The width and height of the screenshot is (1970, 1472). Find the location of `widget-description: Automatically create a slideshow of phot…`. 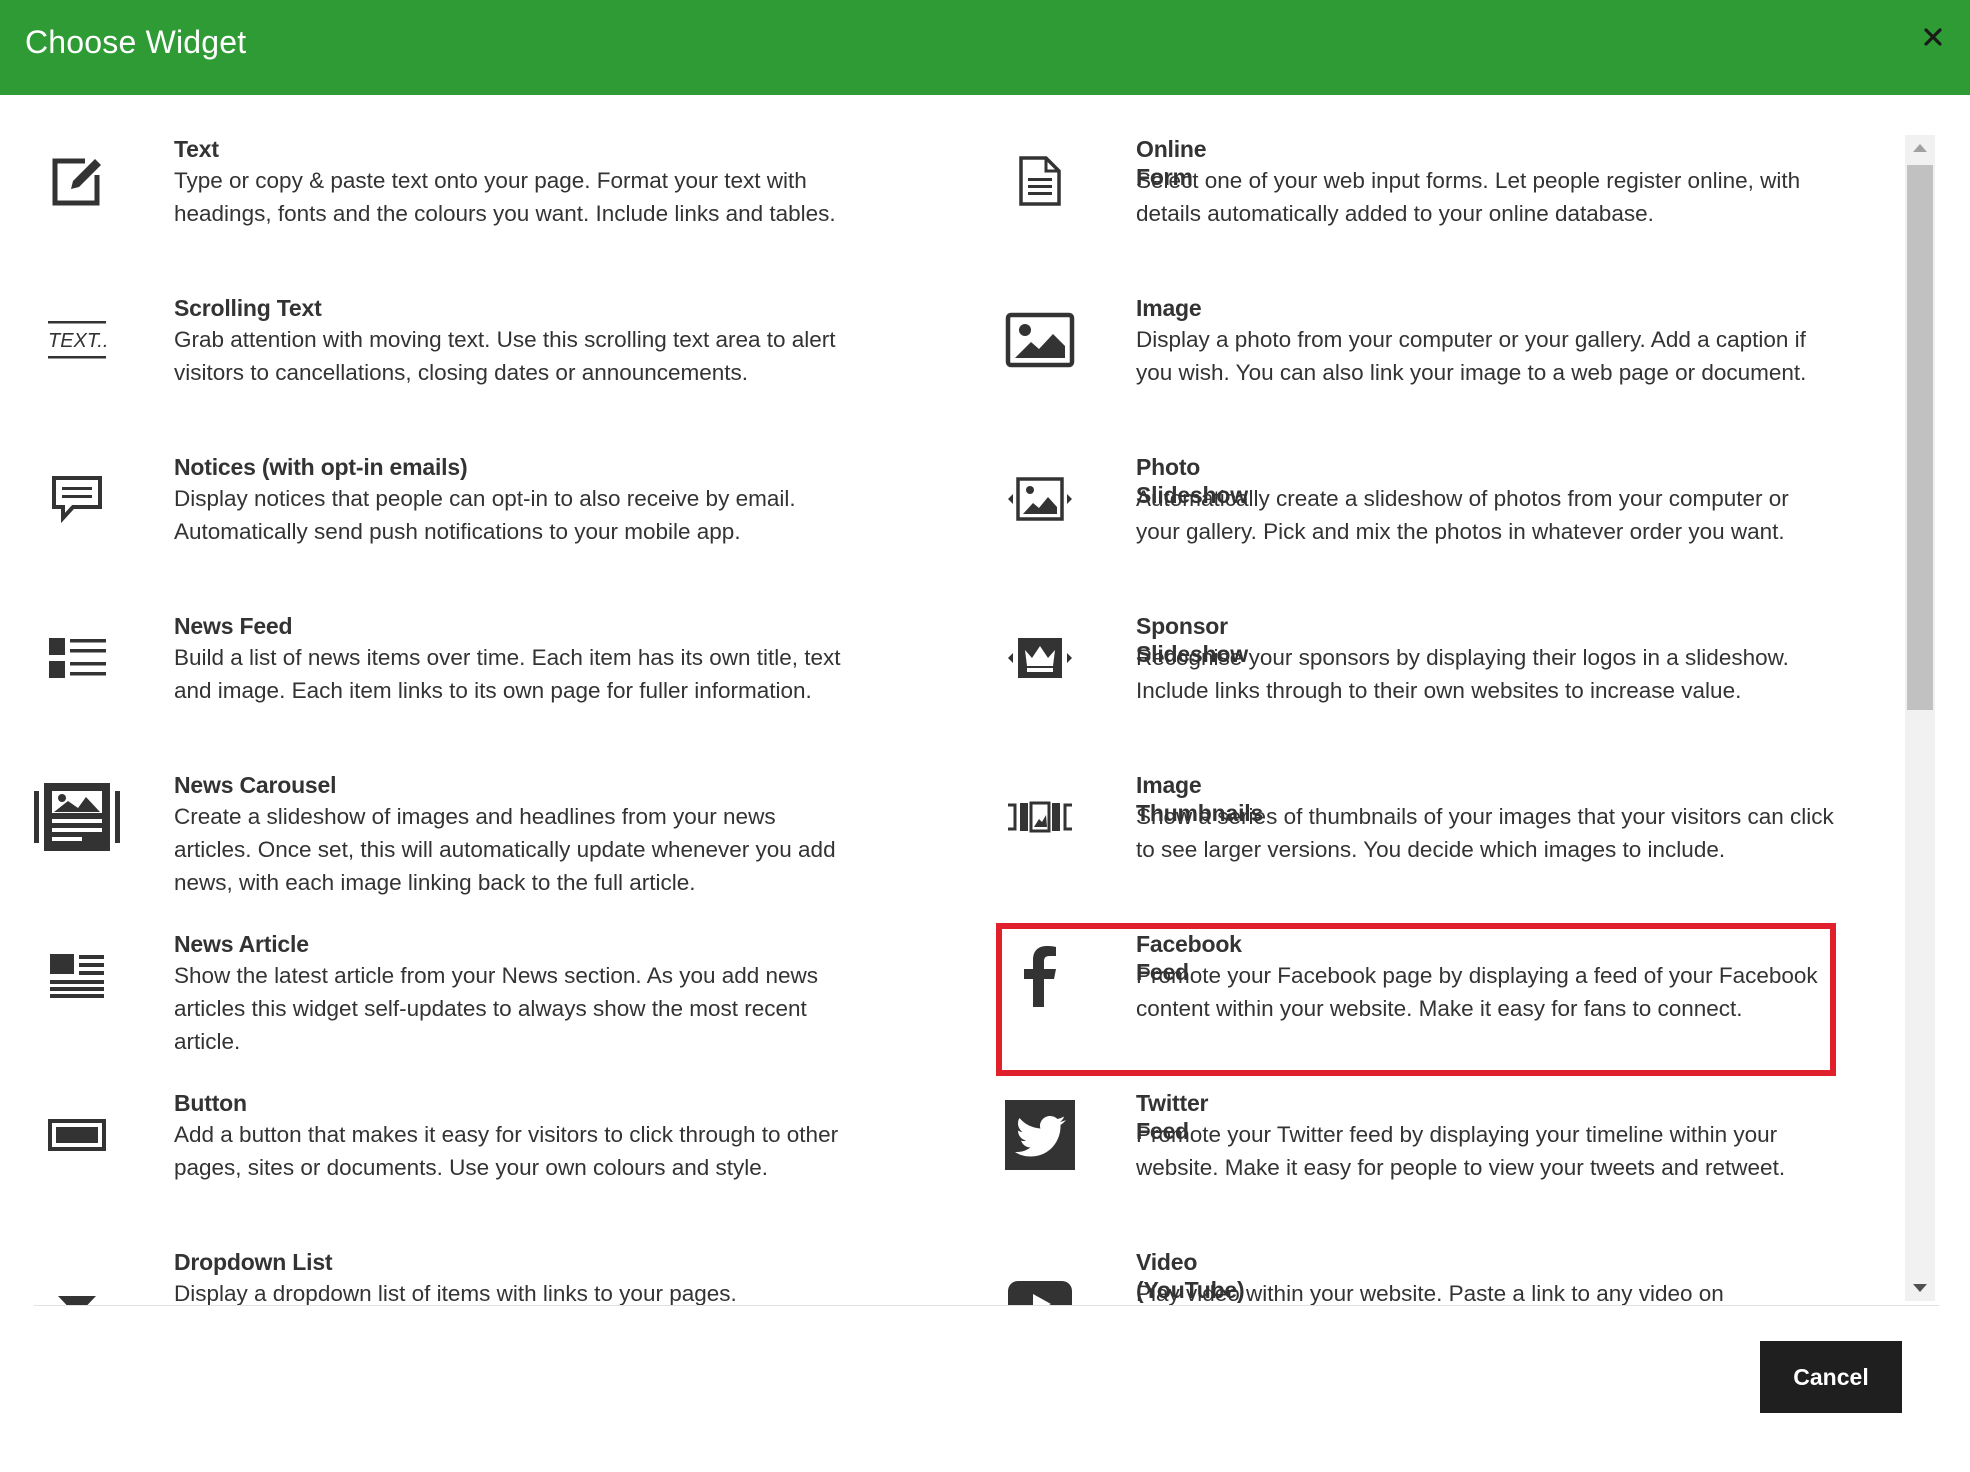

widget-description: Automatically create a slideshow of phot… is located at coordinates (1462, 515).